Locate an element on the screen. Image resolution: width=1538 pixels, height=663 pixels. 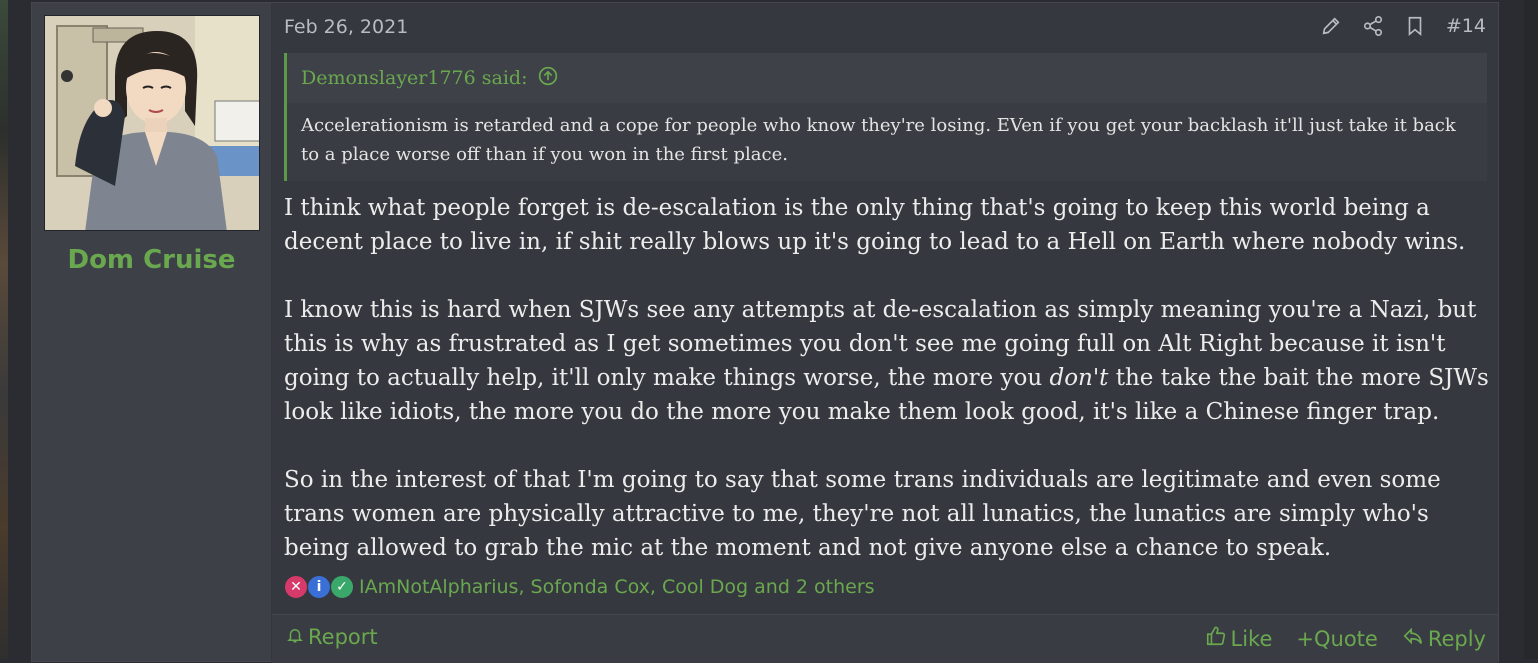
quote-author: Demonslayer1776 said: is located at coordinates (414, 78).